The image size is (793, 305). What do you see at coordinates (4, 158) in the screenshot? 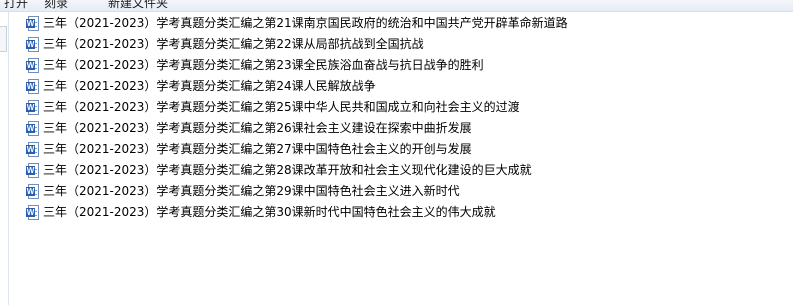
I see `navigation-pane` at bounding box center [4, 158].